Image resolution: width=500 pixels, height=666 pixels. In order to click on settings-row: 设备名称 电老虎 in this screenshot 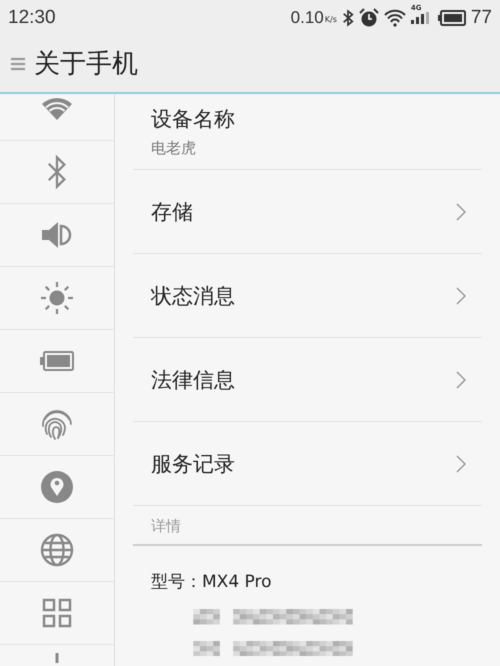, I will do `click(307, 132)`.